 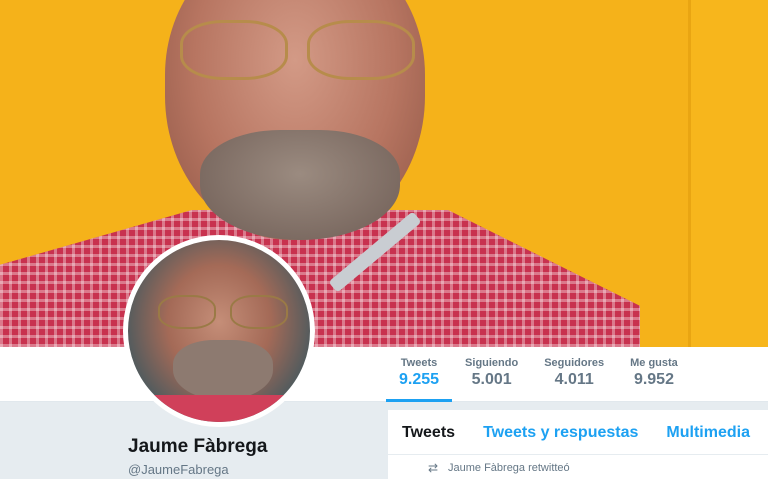 I want to click on avatar-beard, so click(x=223, y=370).